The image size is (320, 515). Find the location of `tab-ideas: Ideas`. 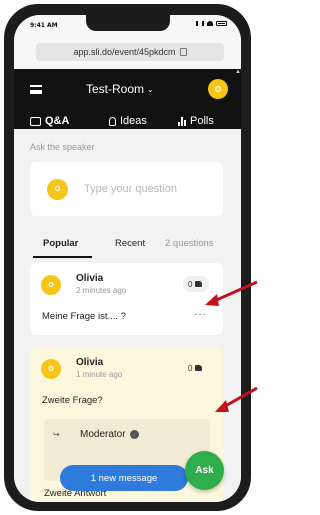

tab-ideas: Ideas is located at coordinates (128, 121).